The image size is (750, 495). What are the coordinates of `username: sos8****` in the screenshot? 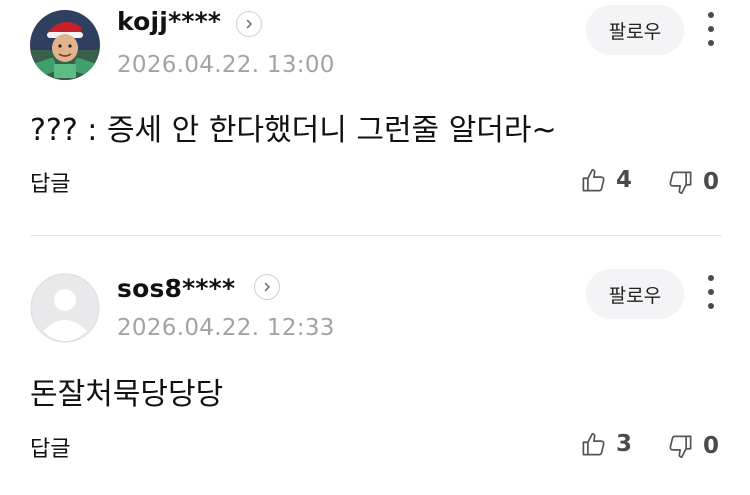 It's located at (176, 288).